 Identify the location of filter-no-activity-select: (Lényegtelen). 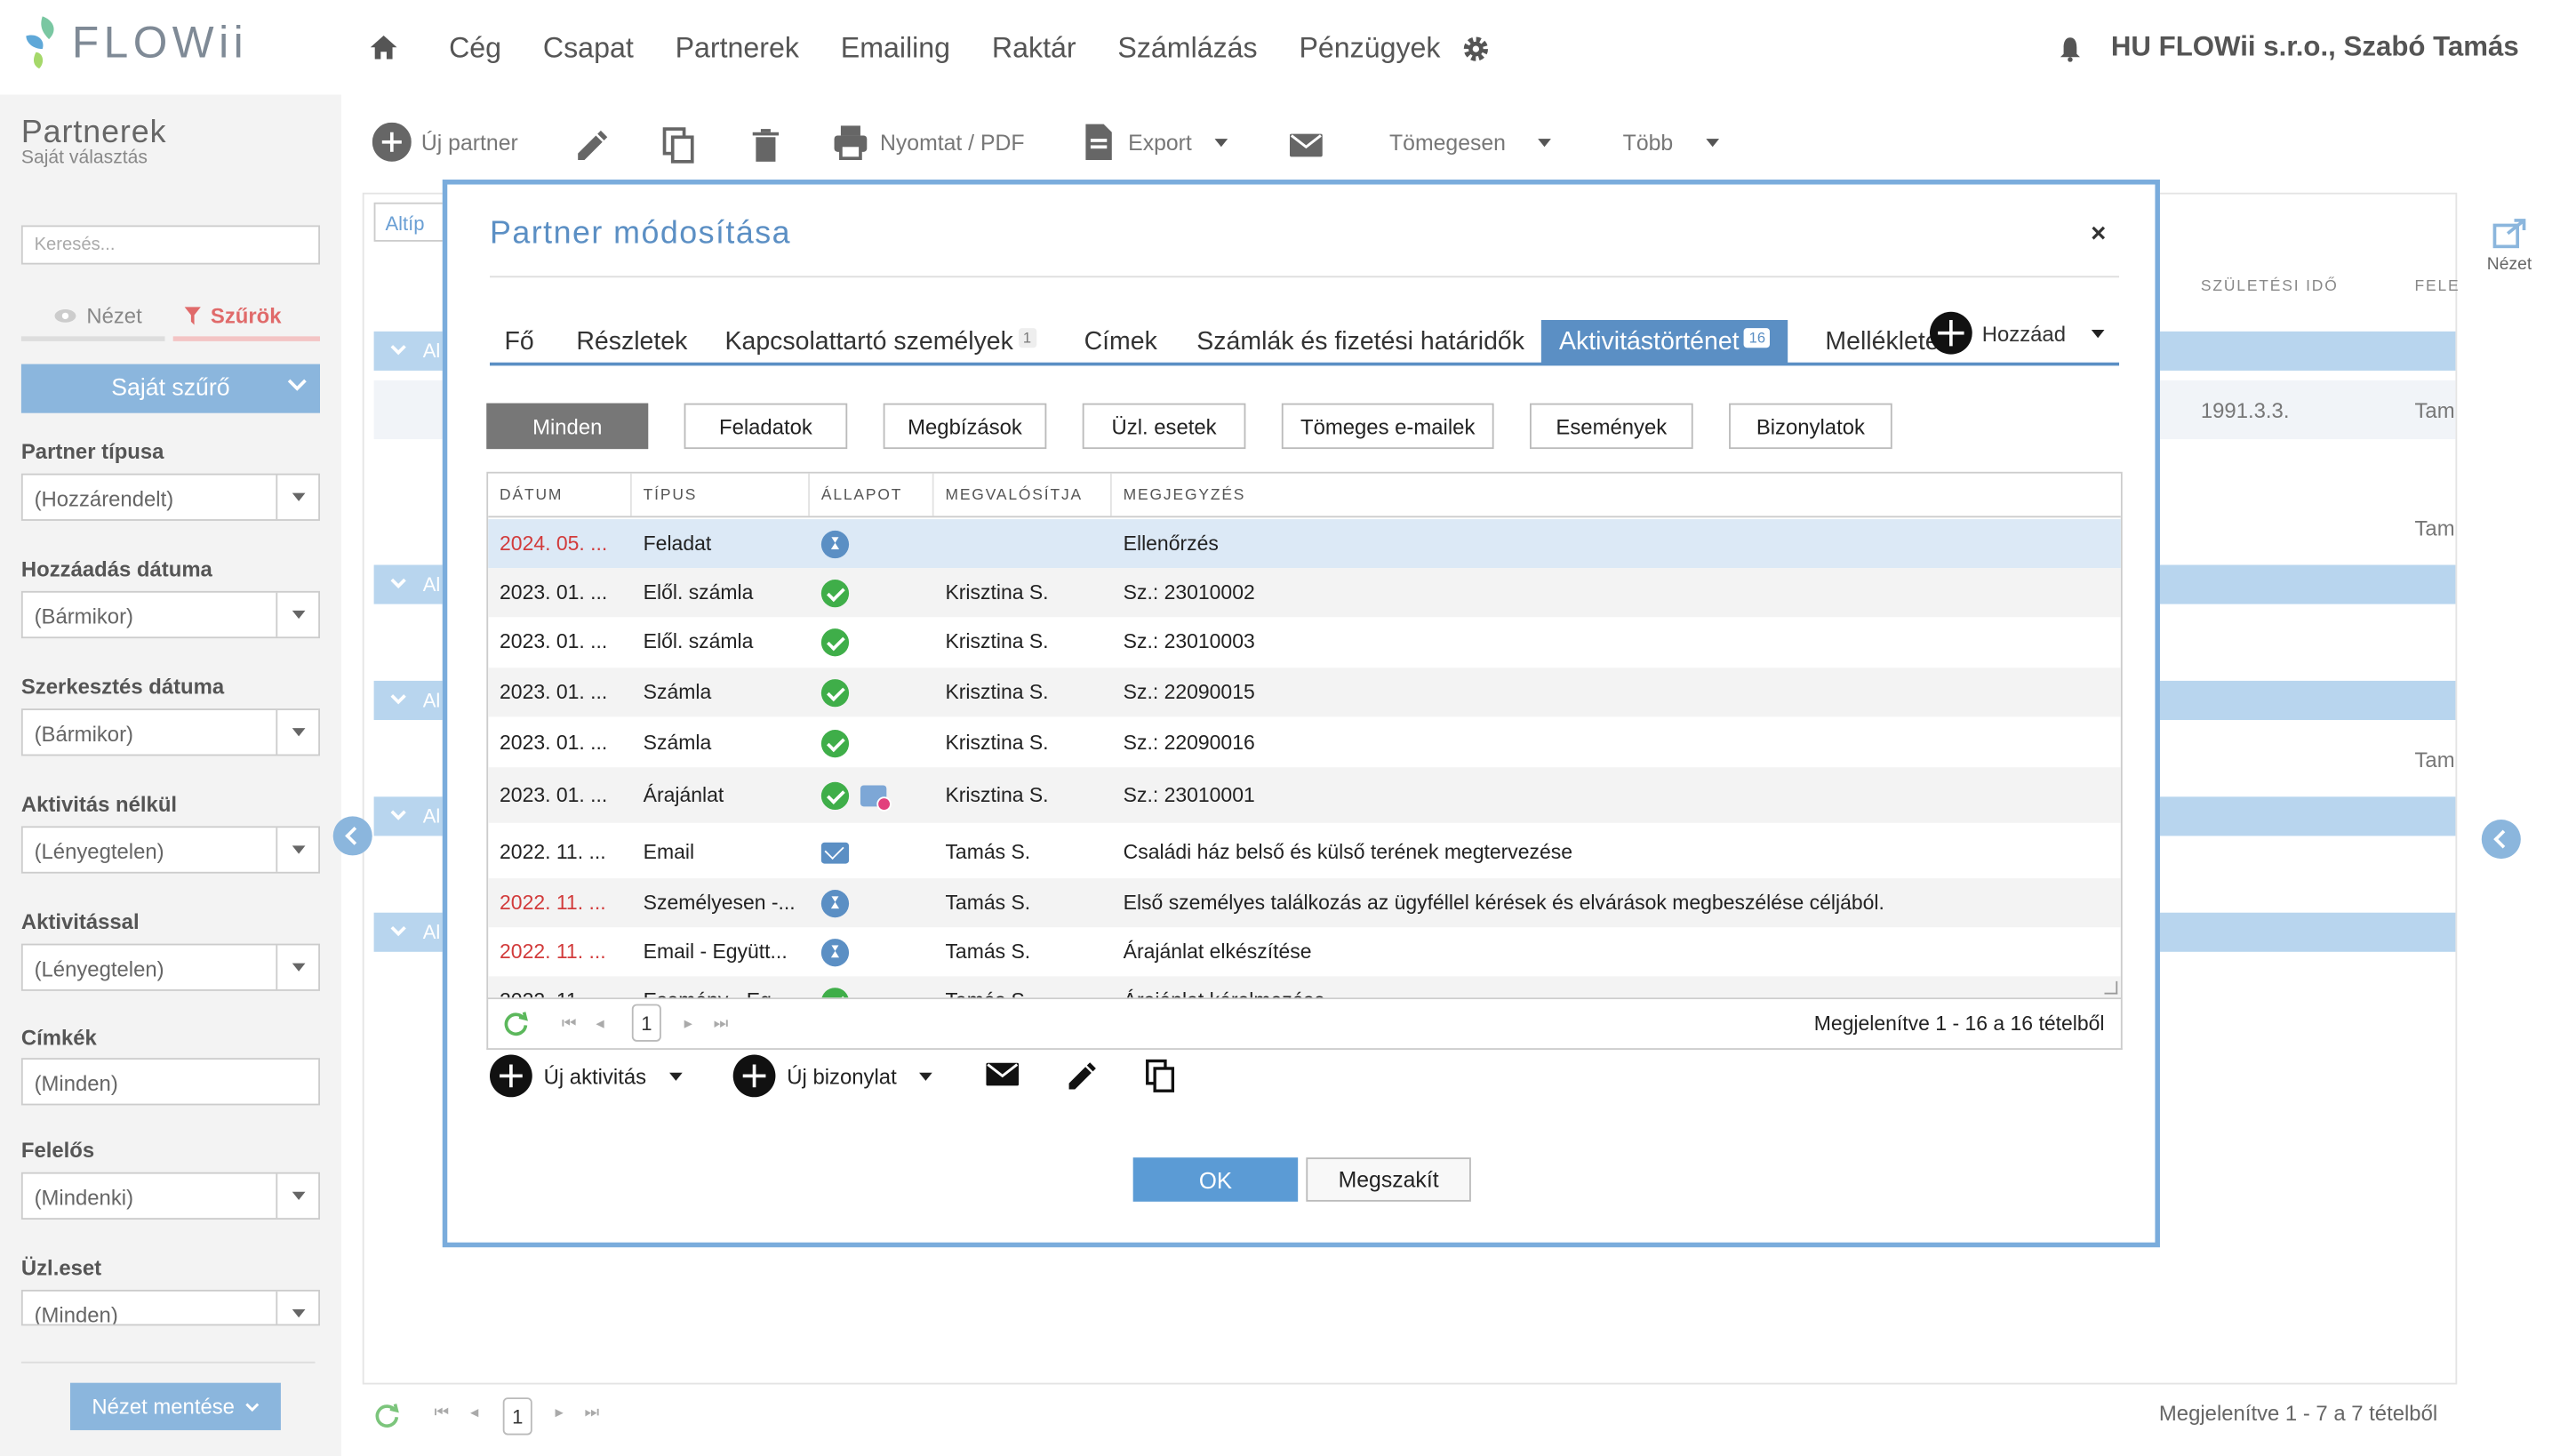
(170, 850).